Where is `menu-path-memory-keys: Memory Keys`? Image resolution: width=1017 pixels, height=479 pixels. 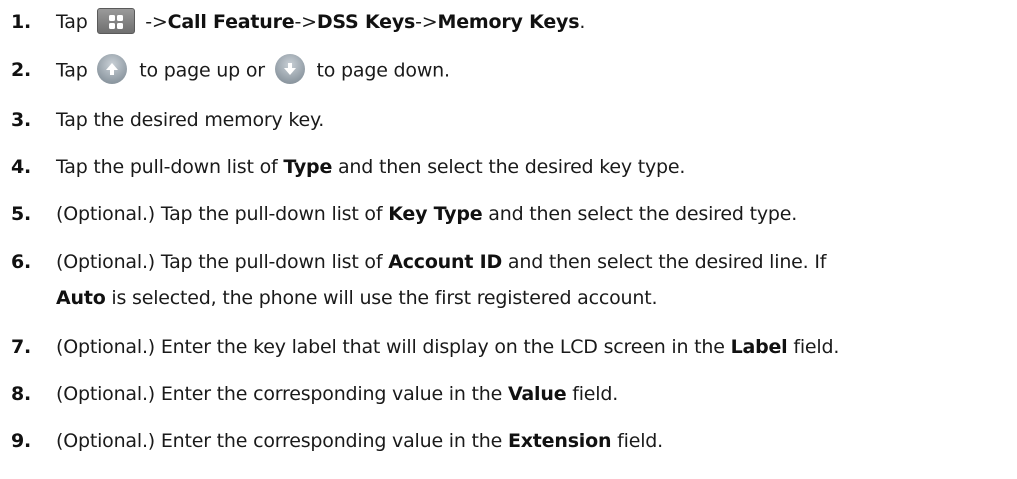
menu-path-memory-keys: Memory Keys is located at coordinates (508, 22).